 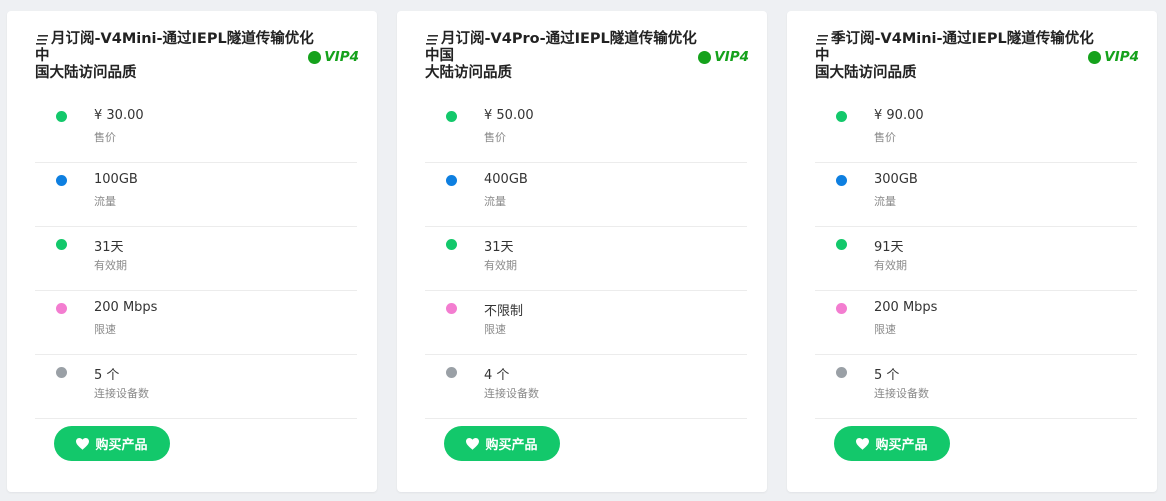 I want to click on feature-value: 400GB, so click(x=506, y=179).